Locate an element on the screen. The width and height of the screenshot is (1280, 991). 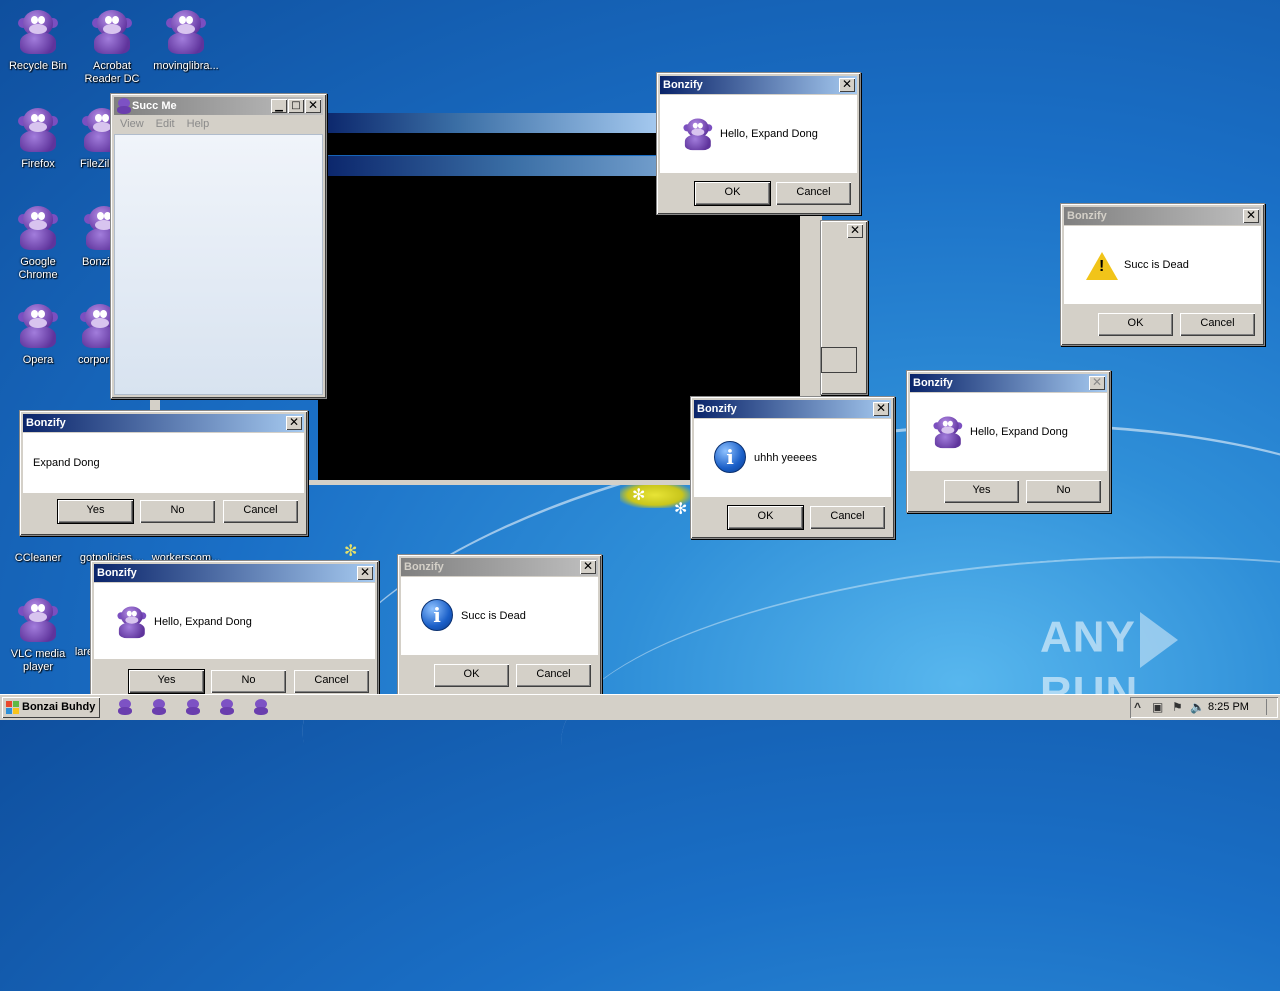
maximize-icon: □ is located at coordinates (296, 106).